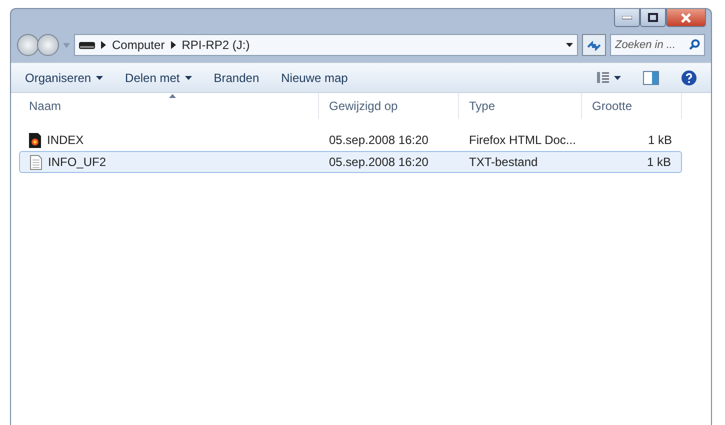 The height and width of the screenshot is (425, 725). I want to click on column-header: Grootte, so click(632, 106).